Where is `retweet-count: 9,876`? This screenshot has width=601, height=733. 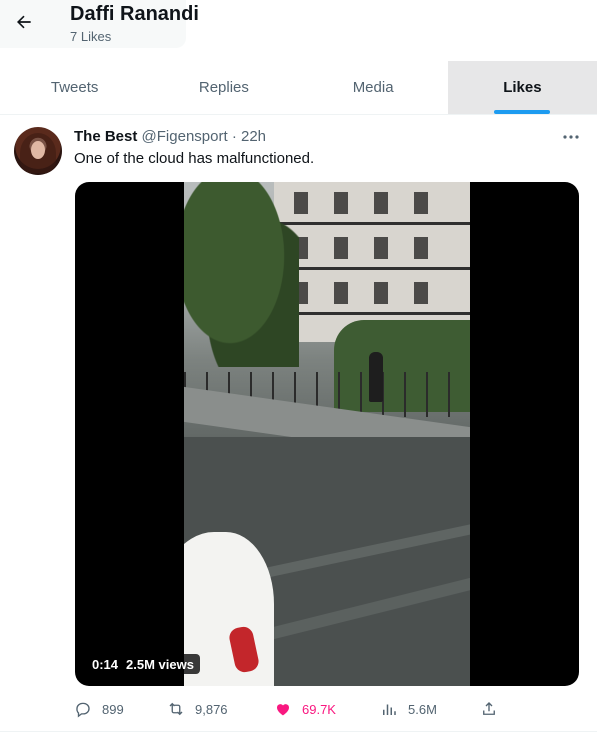
retweet-count: 9,876 is located at coordinates (211, 709).